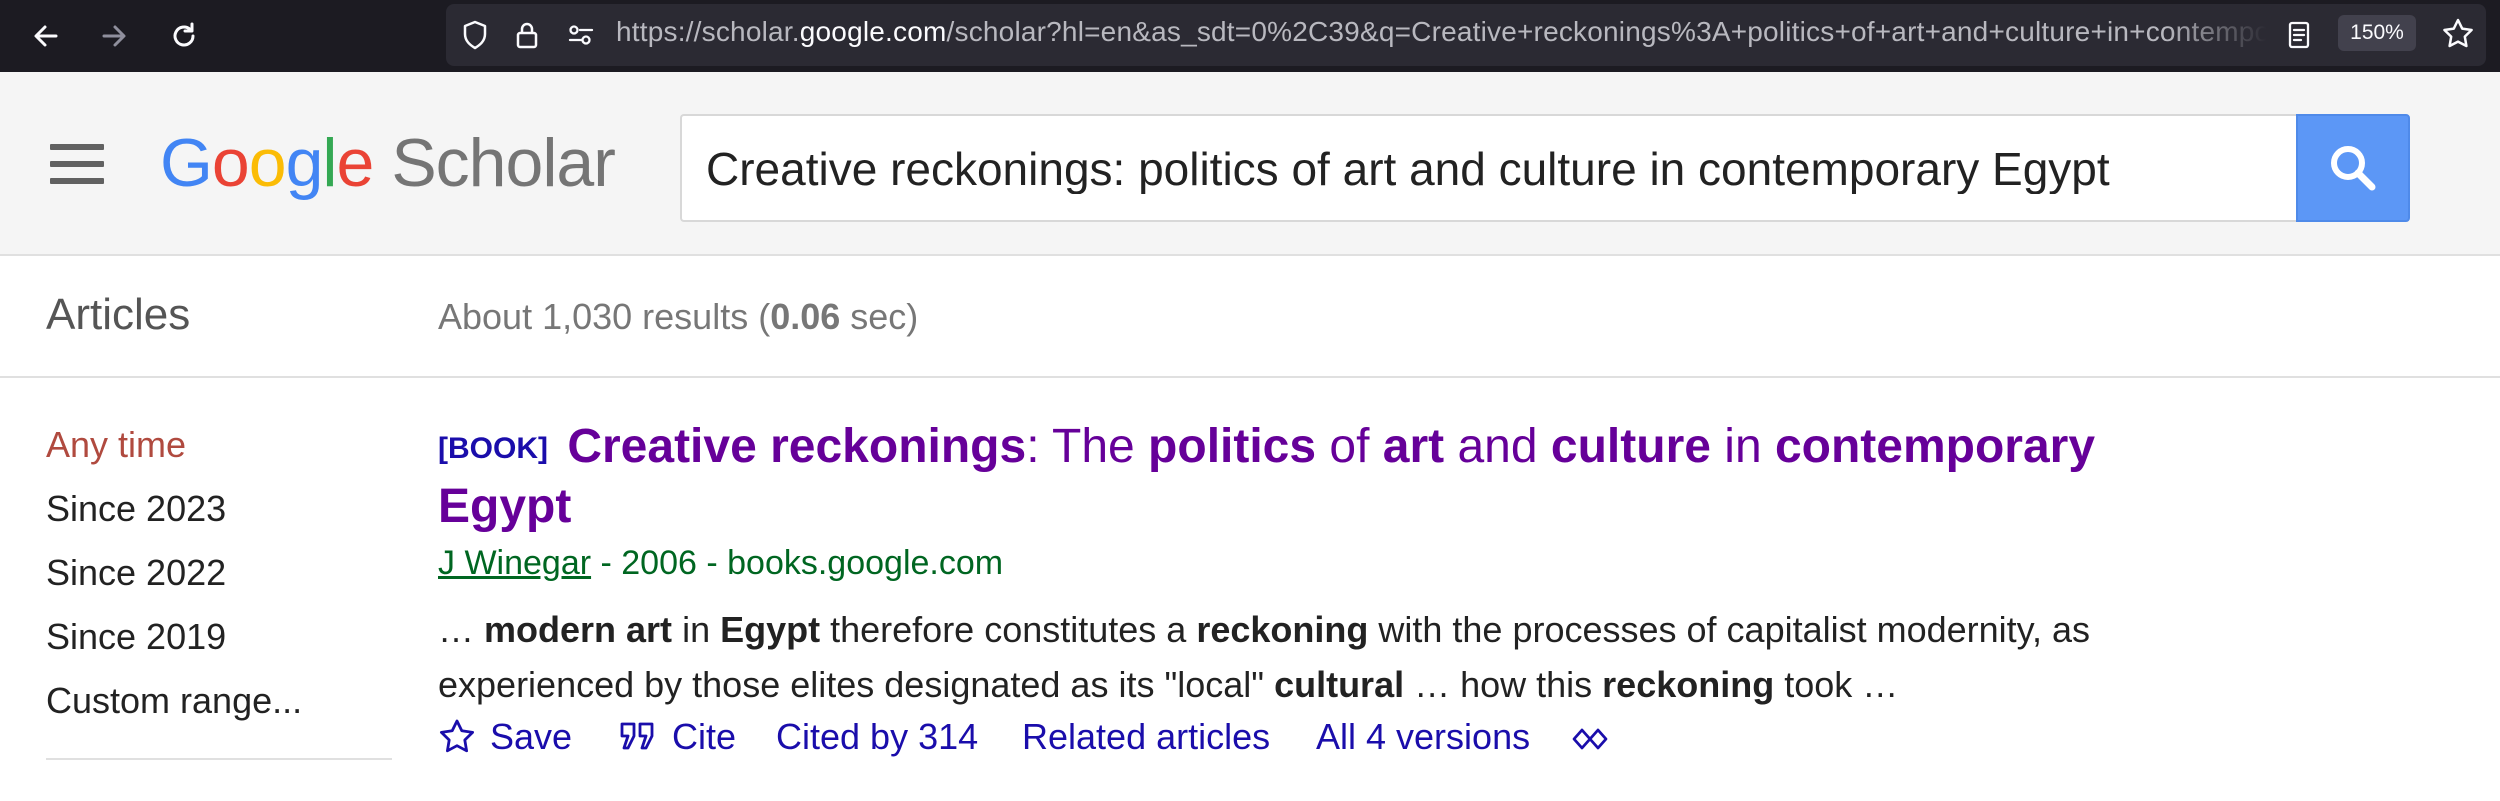  Describe the element at coordinates (1087, 446) in the screenshot. I see `title-fragment: : The` at that location.